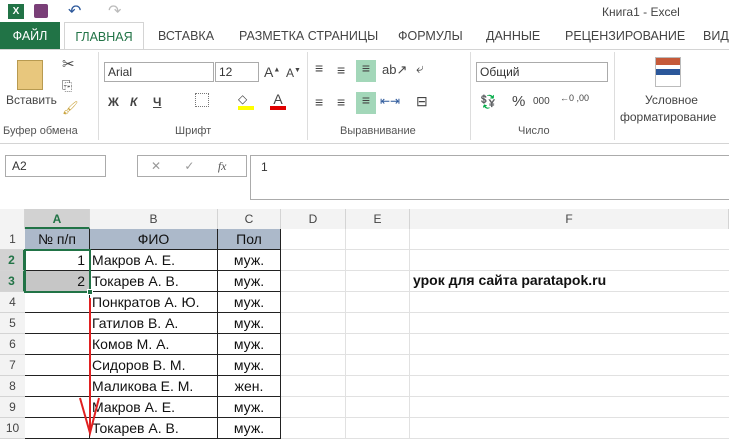  What do you see at coordinates (716, 36) in the screenshot?
I see `tab-view: ВИД` at bounding box center [716, 36].